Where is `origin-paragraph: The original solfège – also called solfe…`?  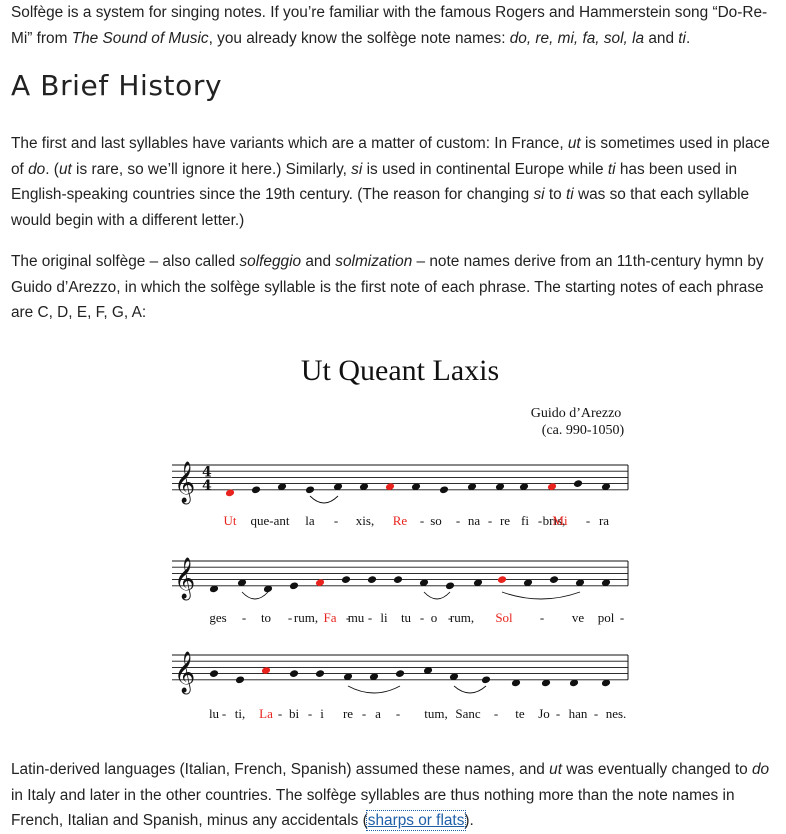 origin-paragraph: The original solfège – also called solfe… is located at coordinates (396, 287).